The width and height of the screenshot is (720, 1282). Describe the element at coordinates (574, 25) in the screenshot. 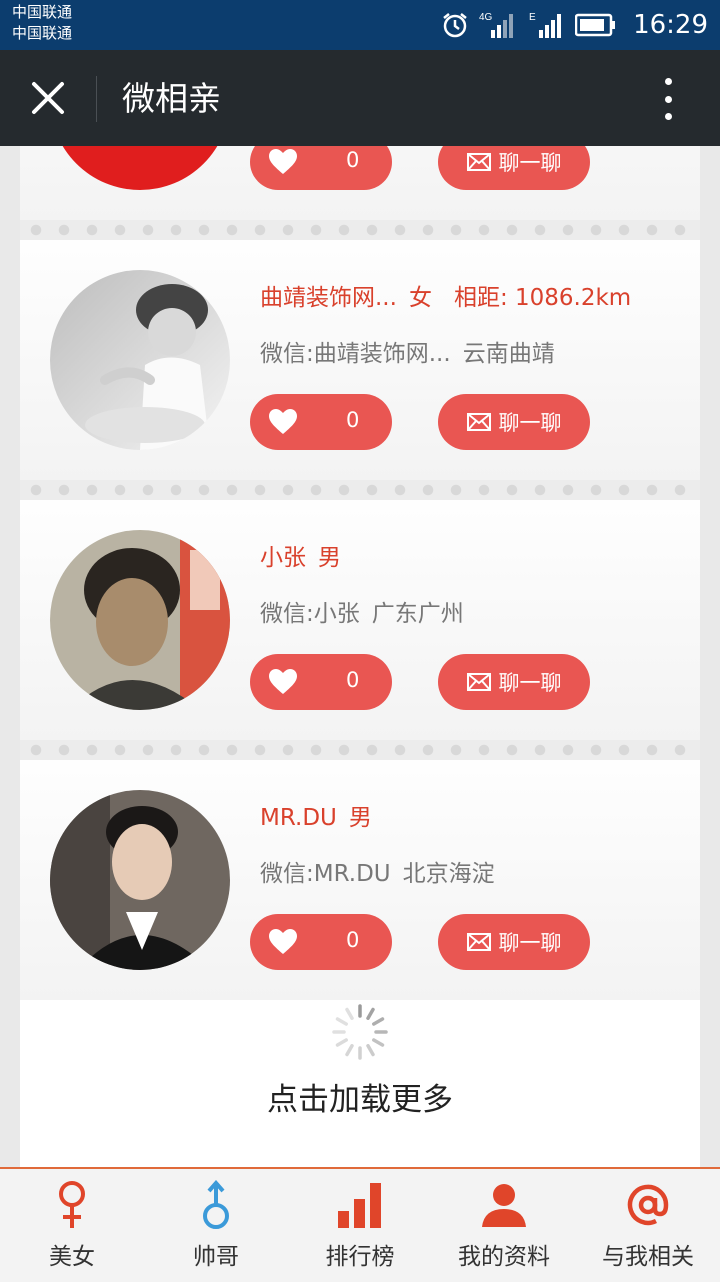

I see `status-icons: 4G E 16:29` at that location.